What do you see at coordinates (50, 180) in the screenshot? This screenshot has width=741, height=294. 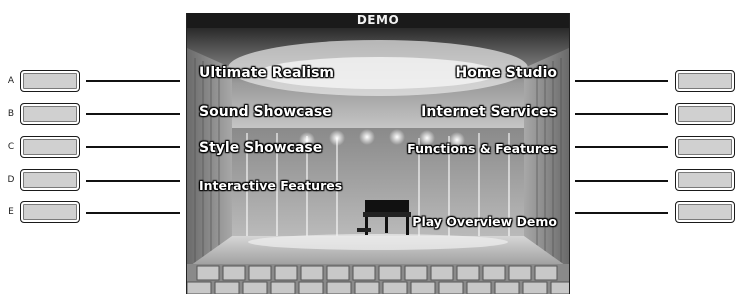 I see `side-button-d` at bounding box center [50, 180].